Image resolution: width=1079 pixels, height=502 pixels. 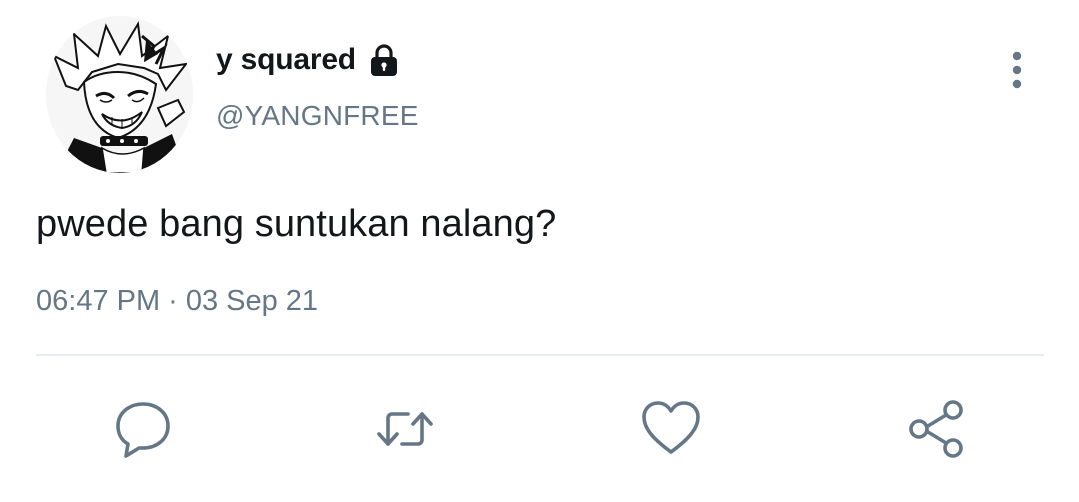 I want to click on tweet-date: 03 Sep 21, so click(x=252, y=301).